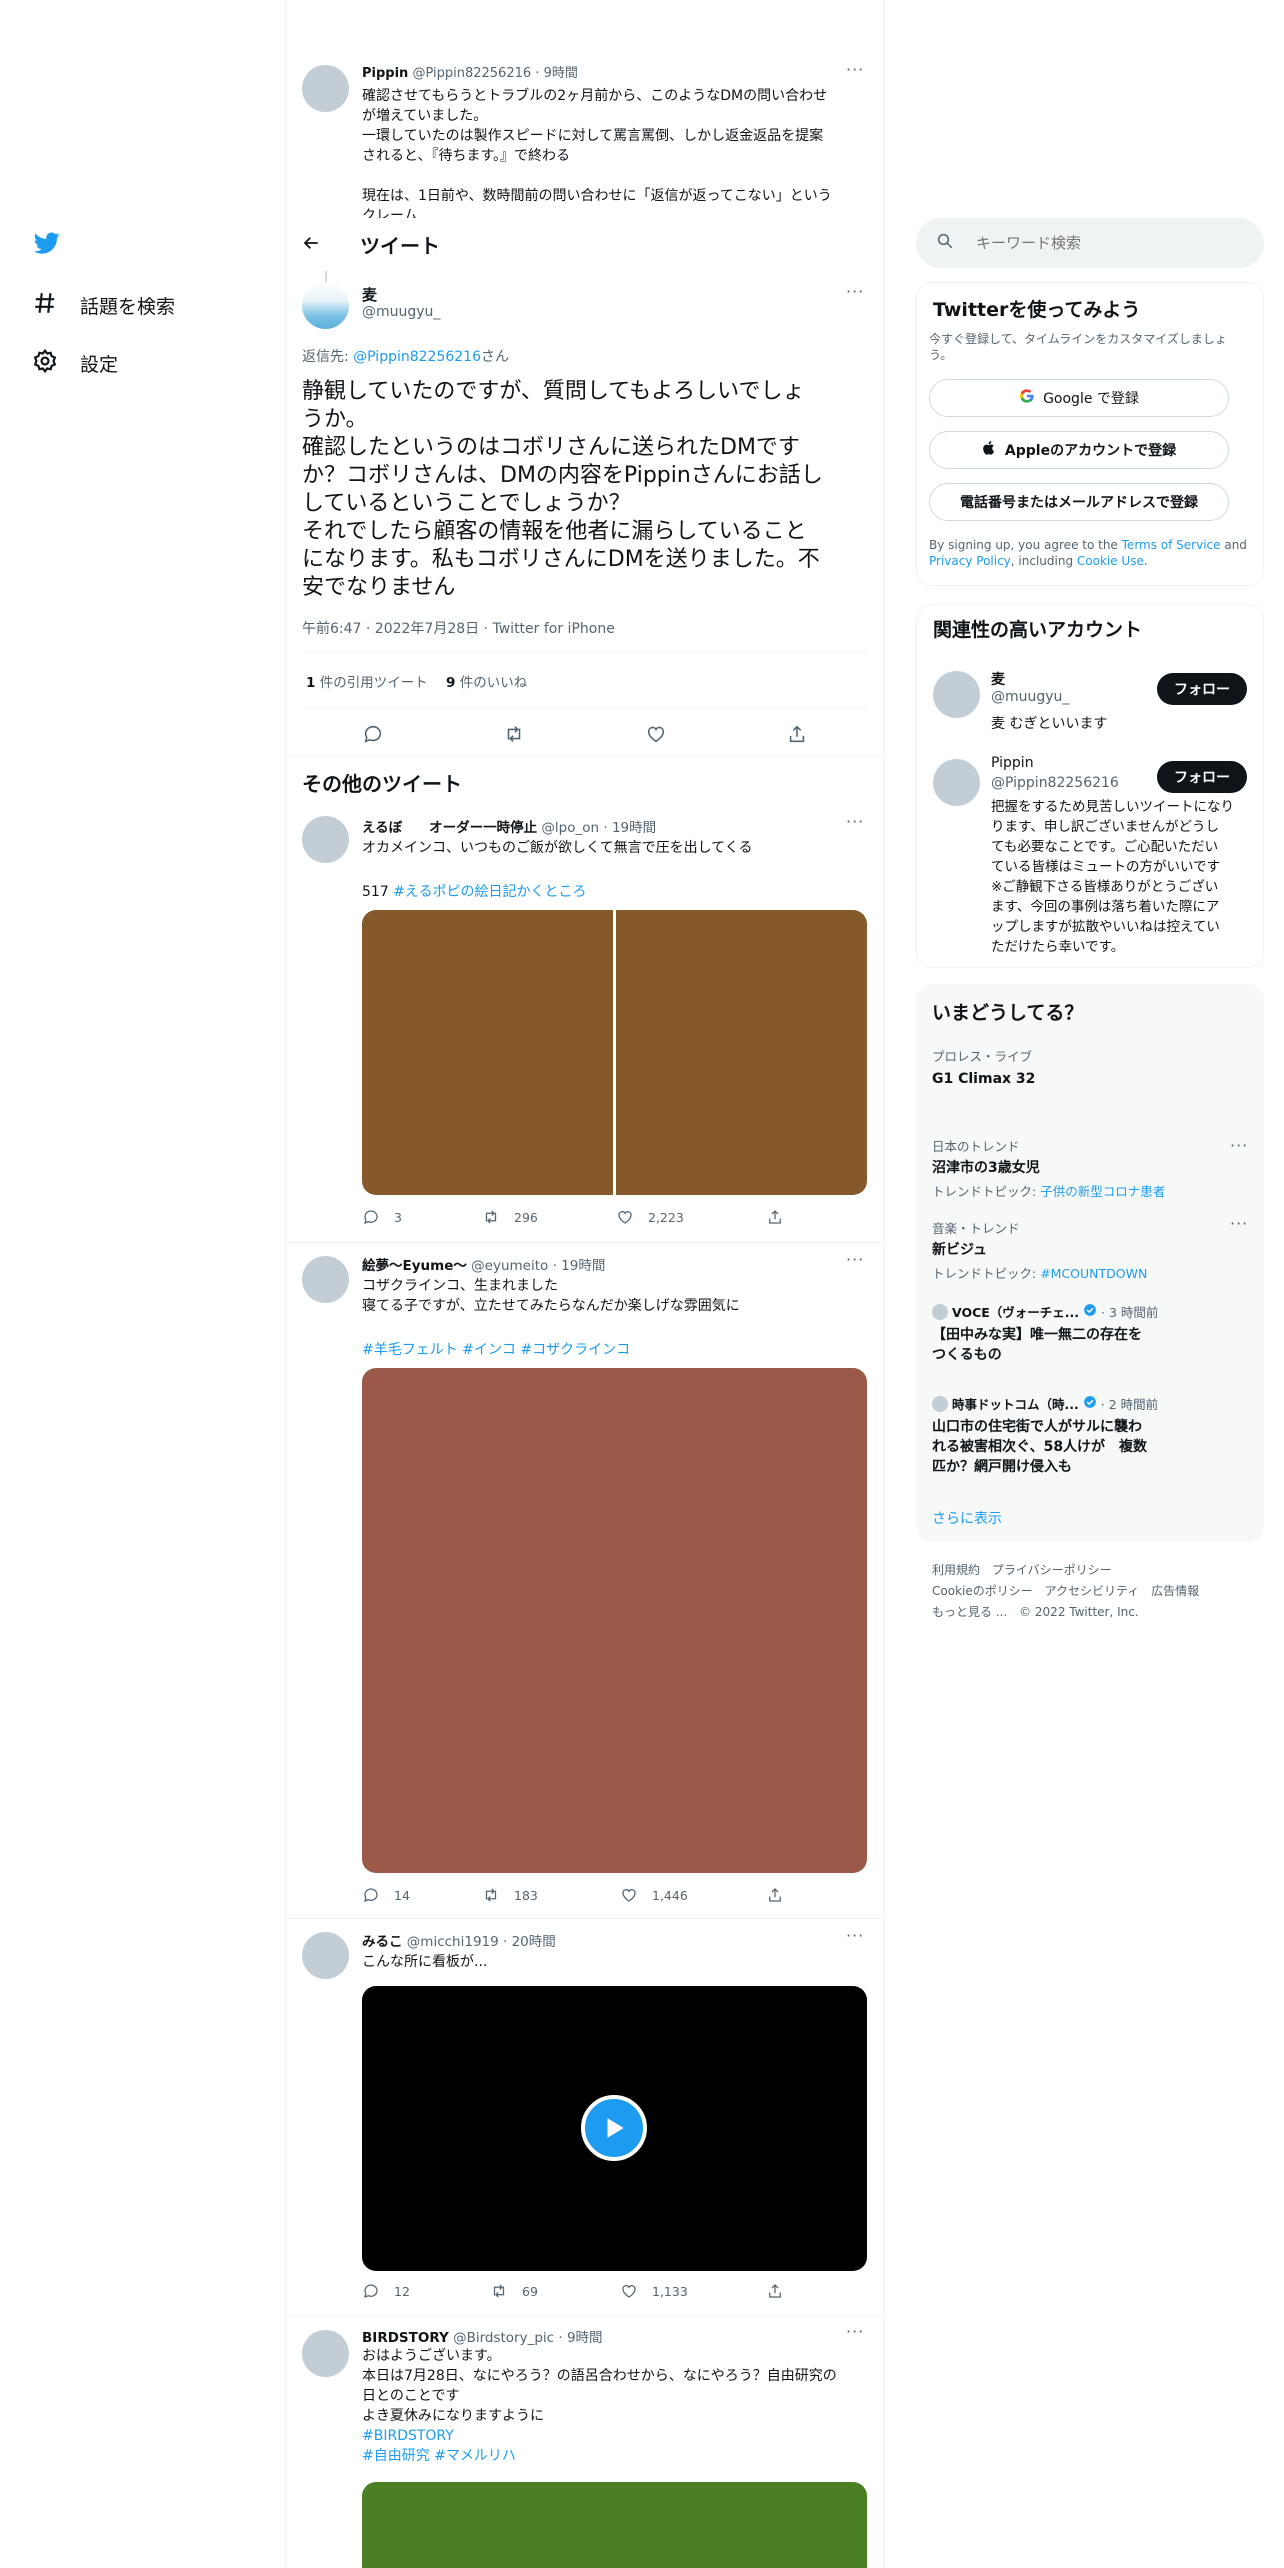  I want to click on search-input, so click(1106, 243).